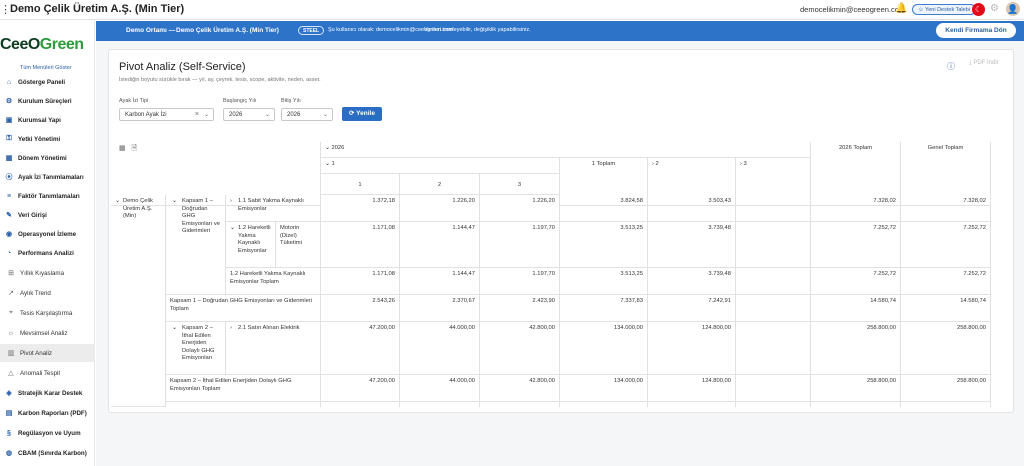 This screenshot has height=466, width=1024. I want to click on warning-icon: △, so click(11, 373).